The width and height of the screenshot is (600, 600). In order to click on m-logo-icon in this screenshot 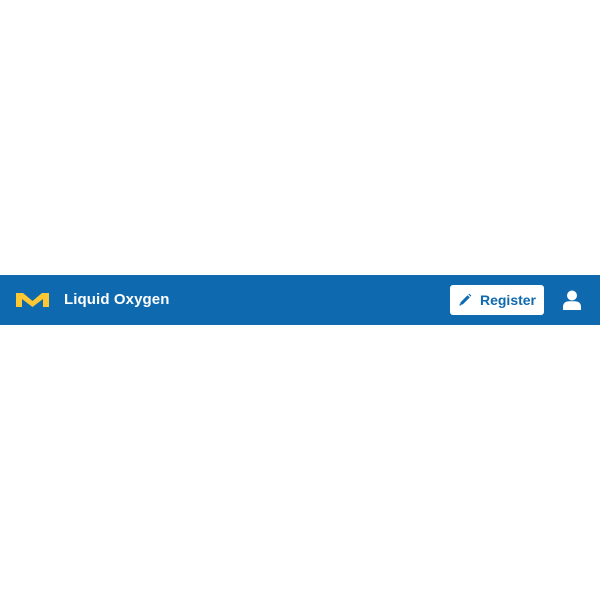, I will do `click(32, 300)`.